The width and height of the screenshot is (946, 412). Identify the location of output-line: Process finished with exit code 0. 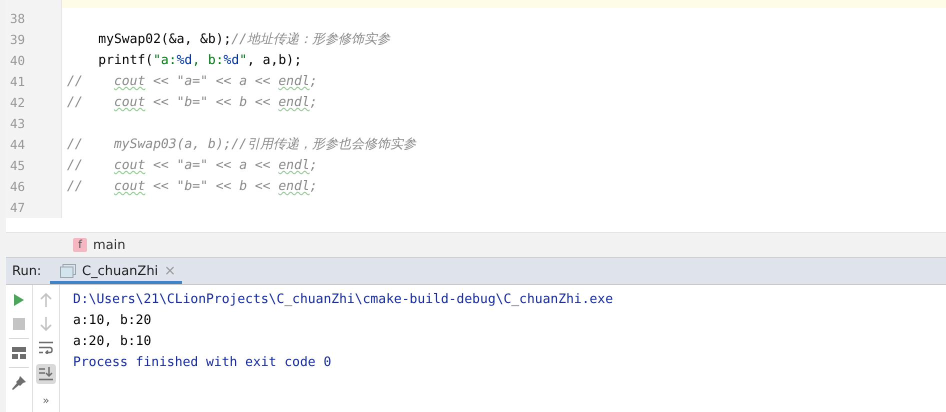
(202, 363).